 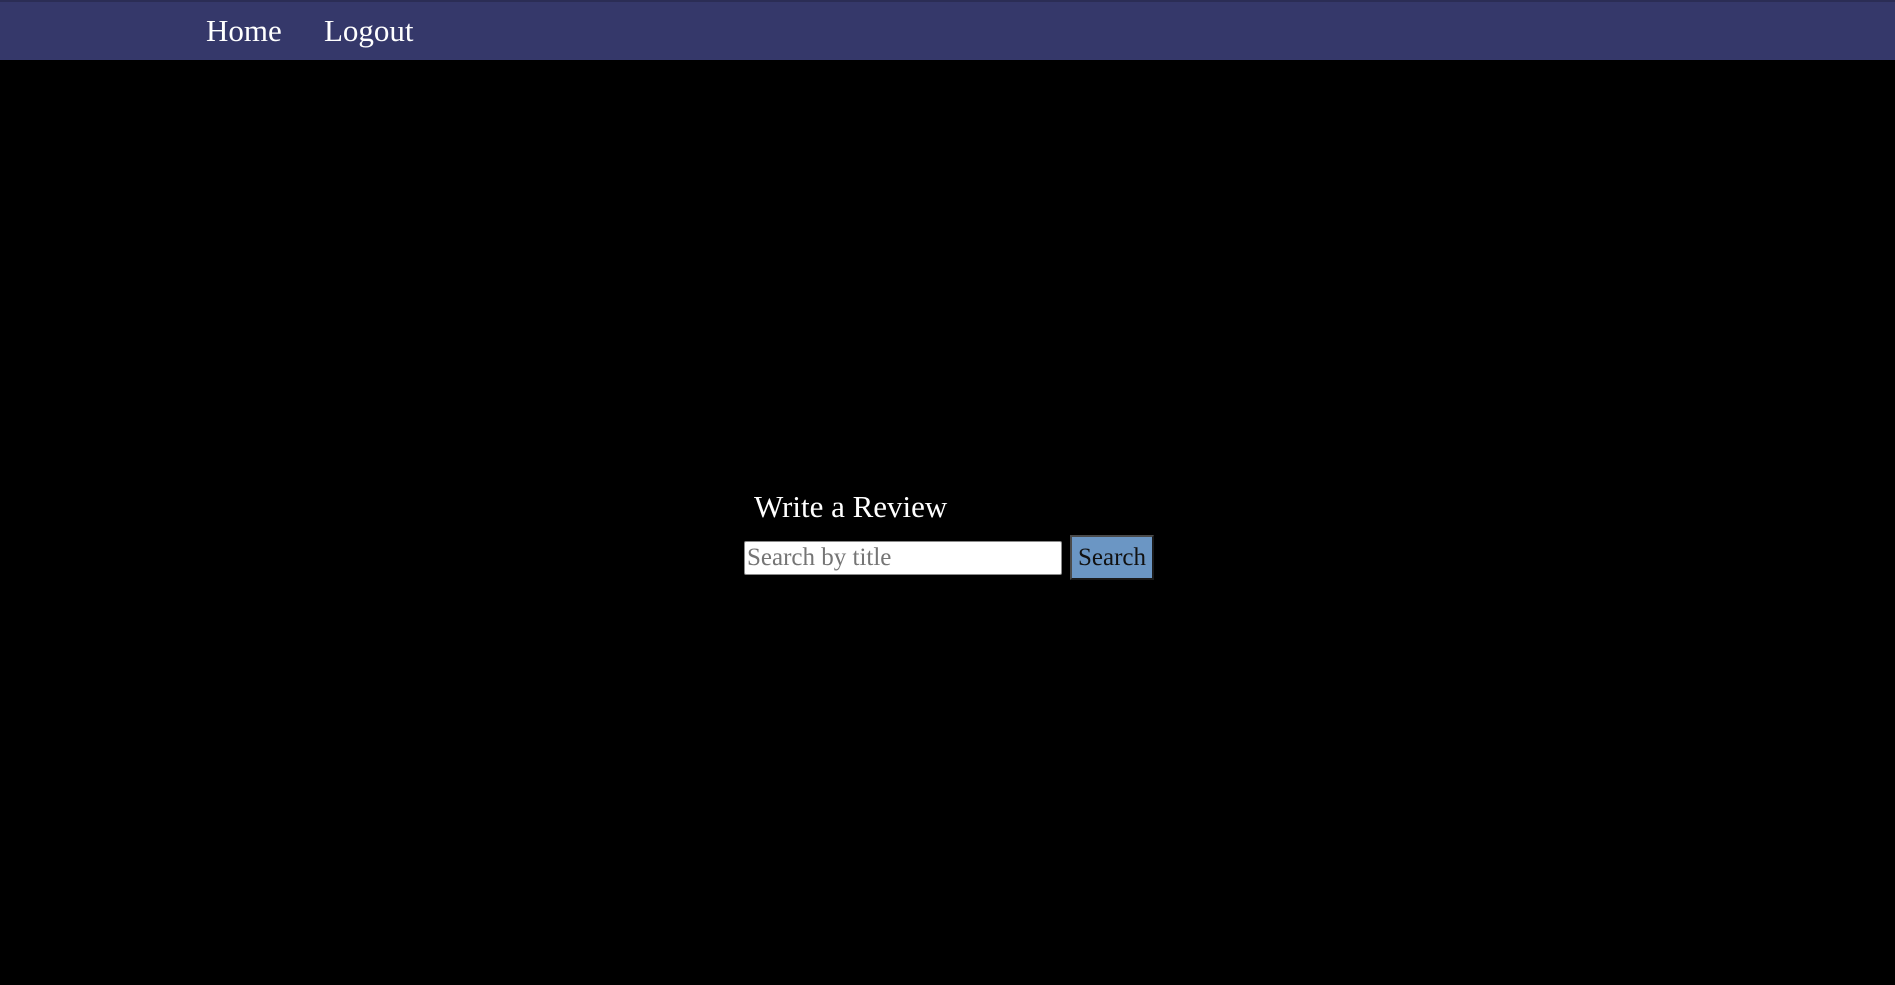 What do you see at coordinates (1112, 557) in the screenshot?
I see `search-button: Search` at bounding box center [1112, 557].